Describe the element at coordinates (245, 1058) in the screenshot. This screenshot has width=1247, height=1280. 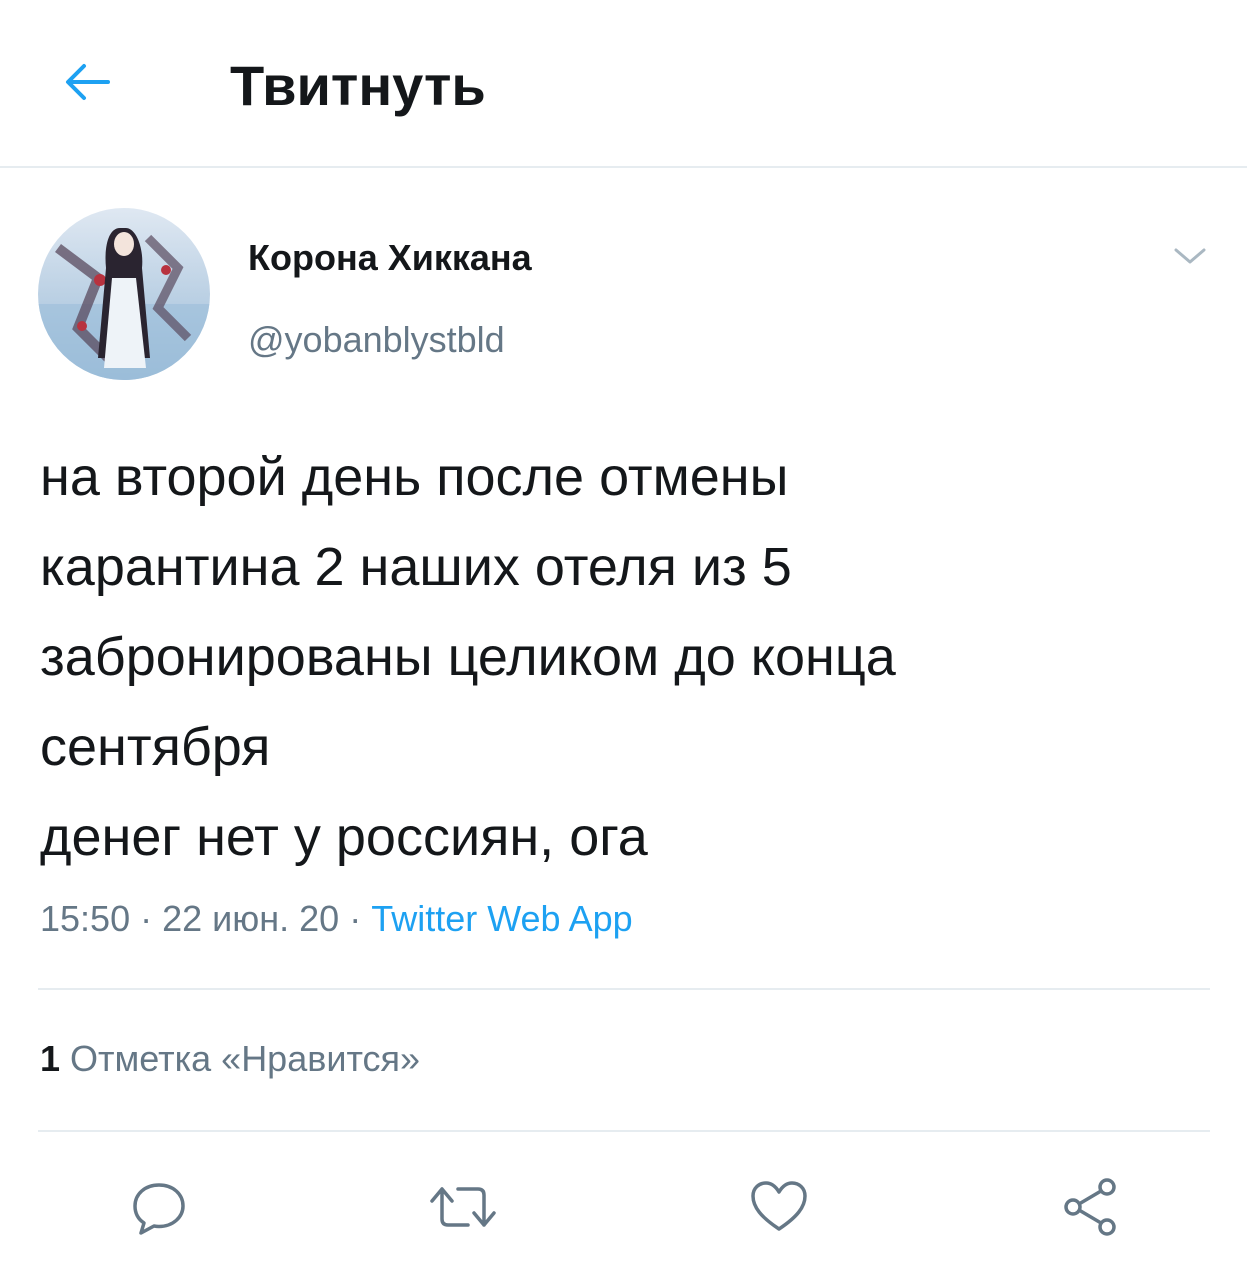
I see `likes-label: Отметка «Нравится»` at that location.